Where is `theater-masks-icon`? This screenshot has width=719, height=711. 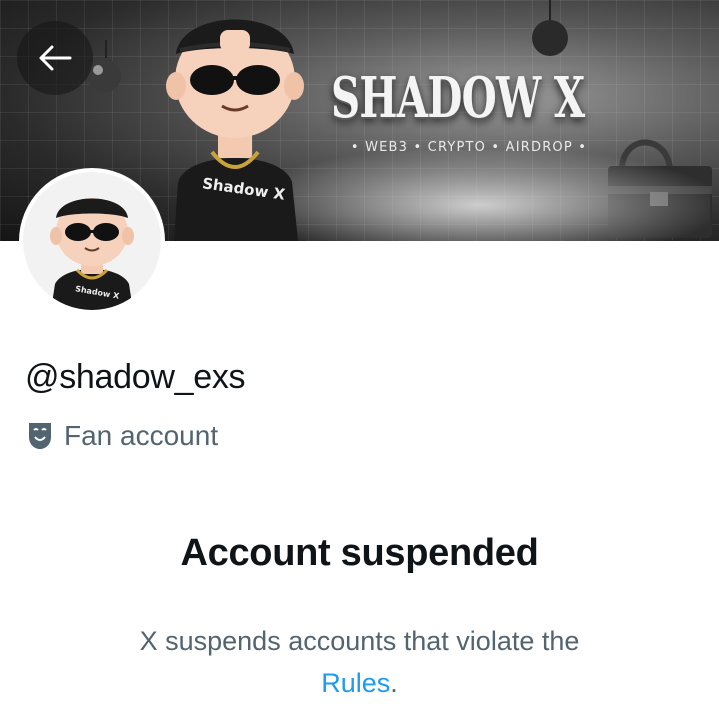 theater-masks-icon is located at coordinates (40, 436).